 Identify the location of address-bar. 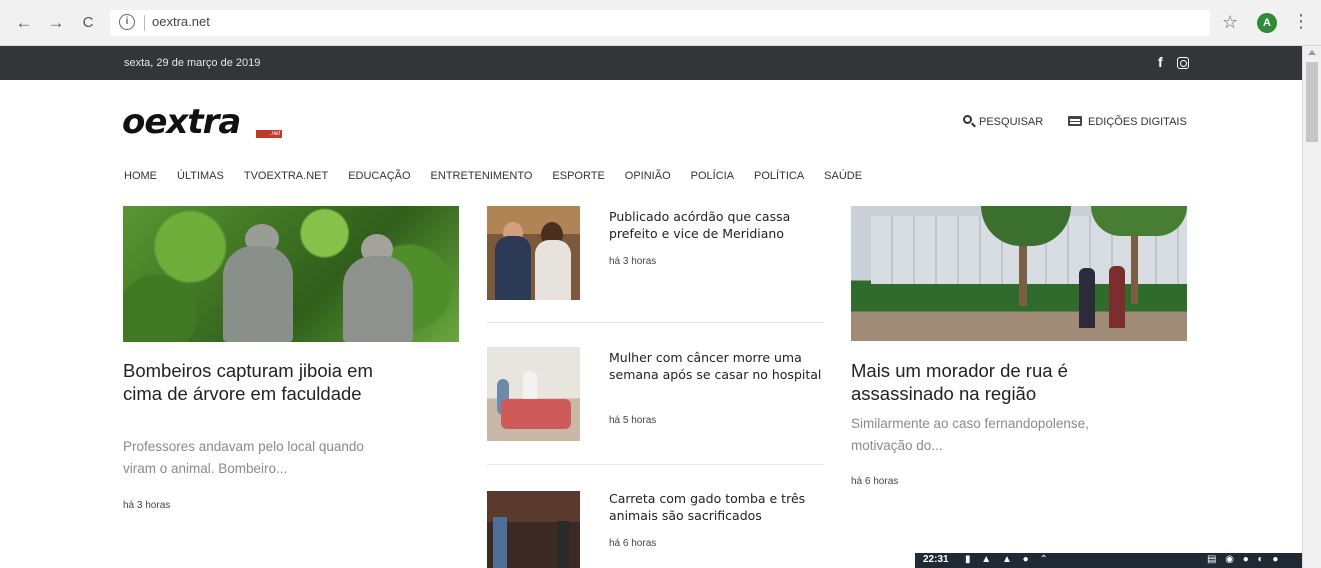
(660, 23).